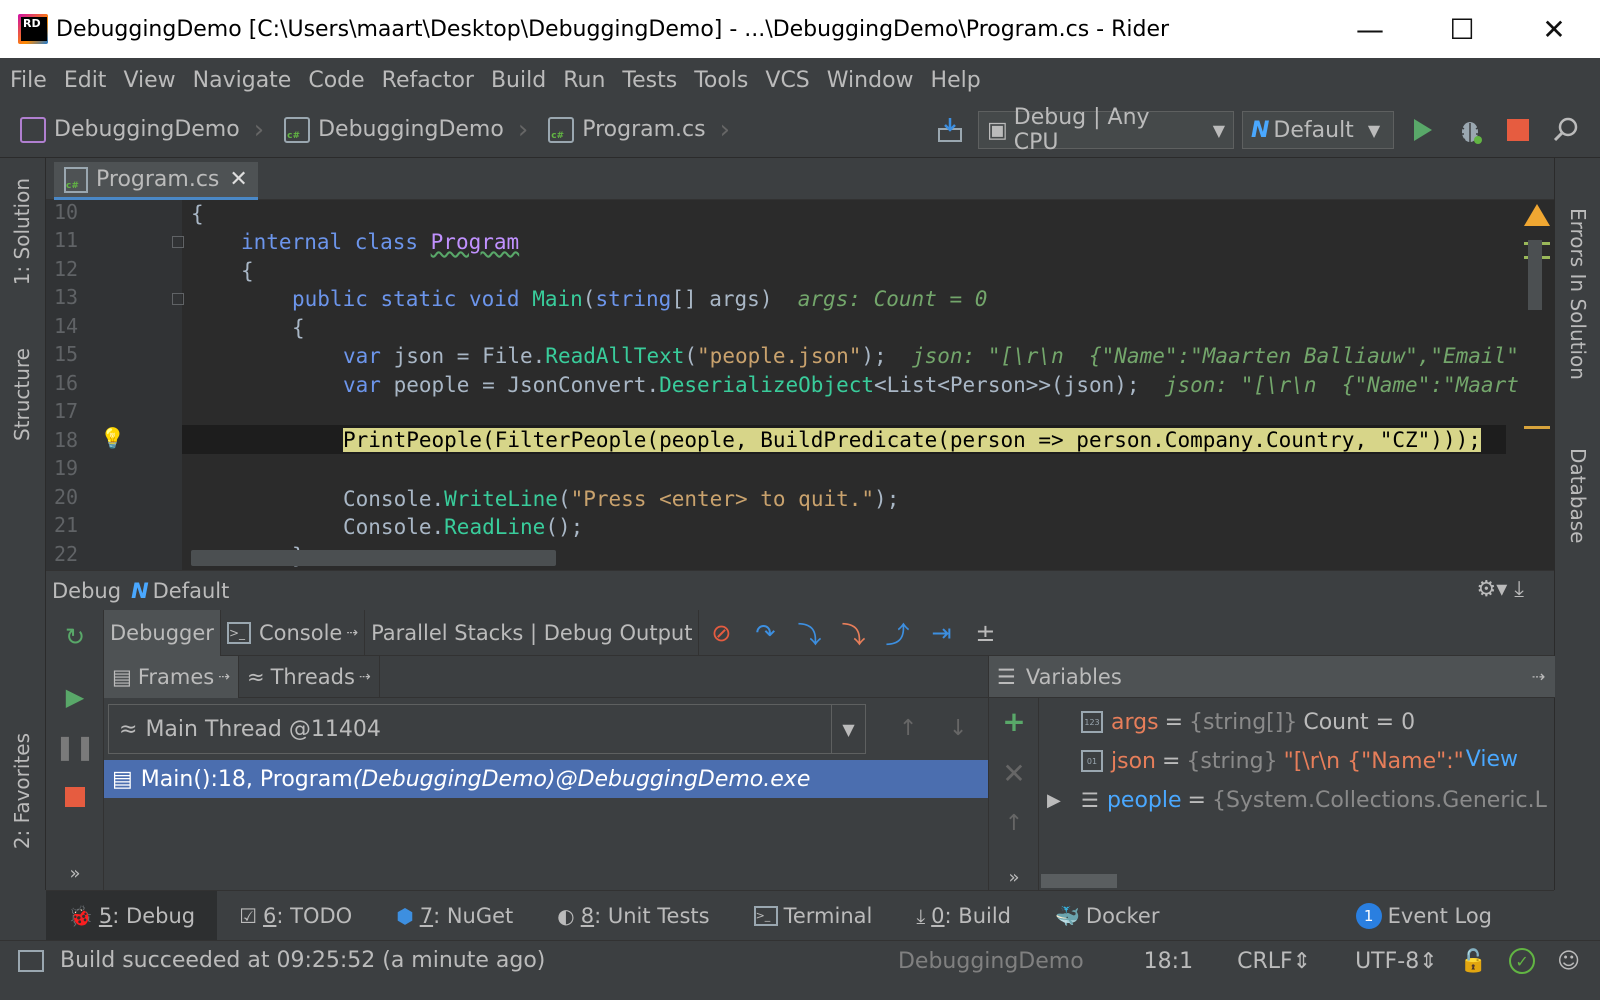  Describe the element at coordinates (293, 632) in the screenshot. I see `tab-console: >_ Console ⇢` at that location.